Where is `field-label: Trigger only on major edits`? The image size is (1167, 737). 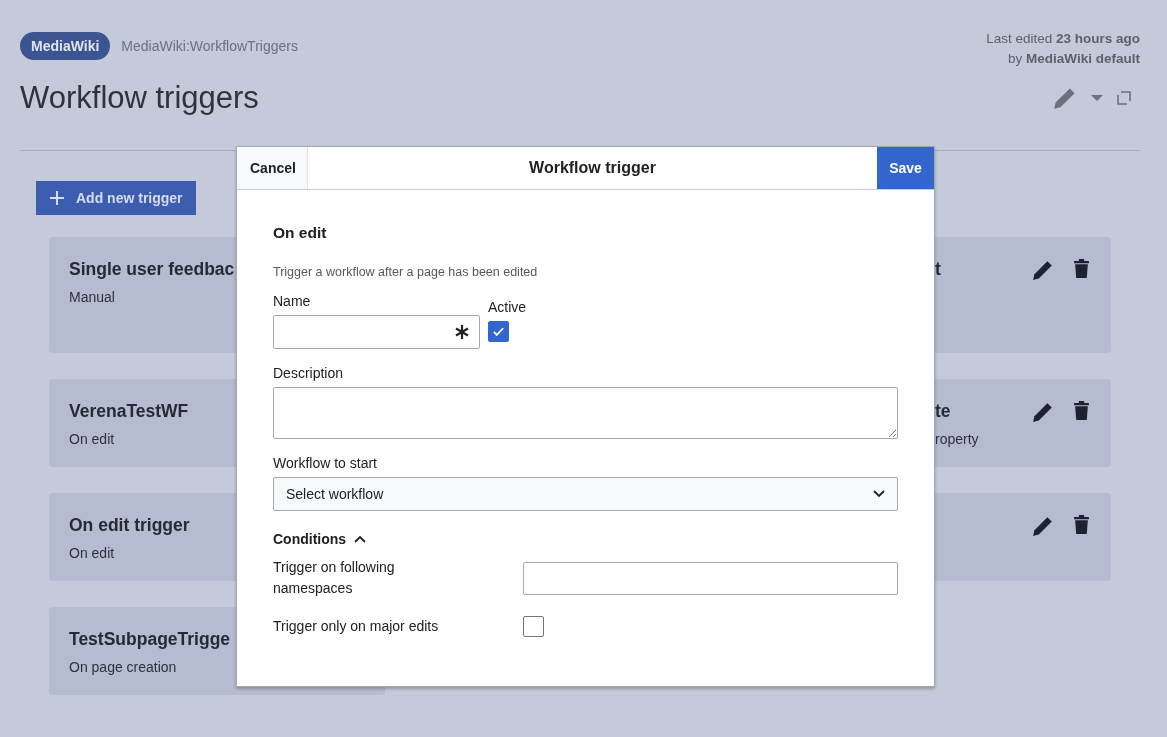 field-label: Trigger only on major edits is located at coordinates (356, 626).